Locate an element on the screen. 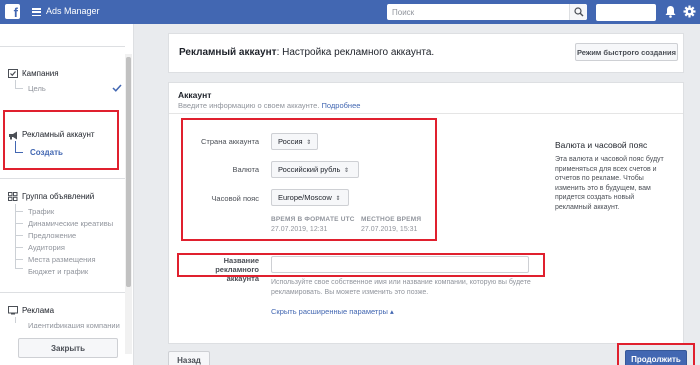 Image resolution: width=700 pixels, height=365 pixels. close-button: Закрыть is located at coordinates (68, 348).